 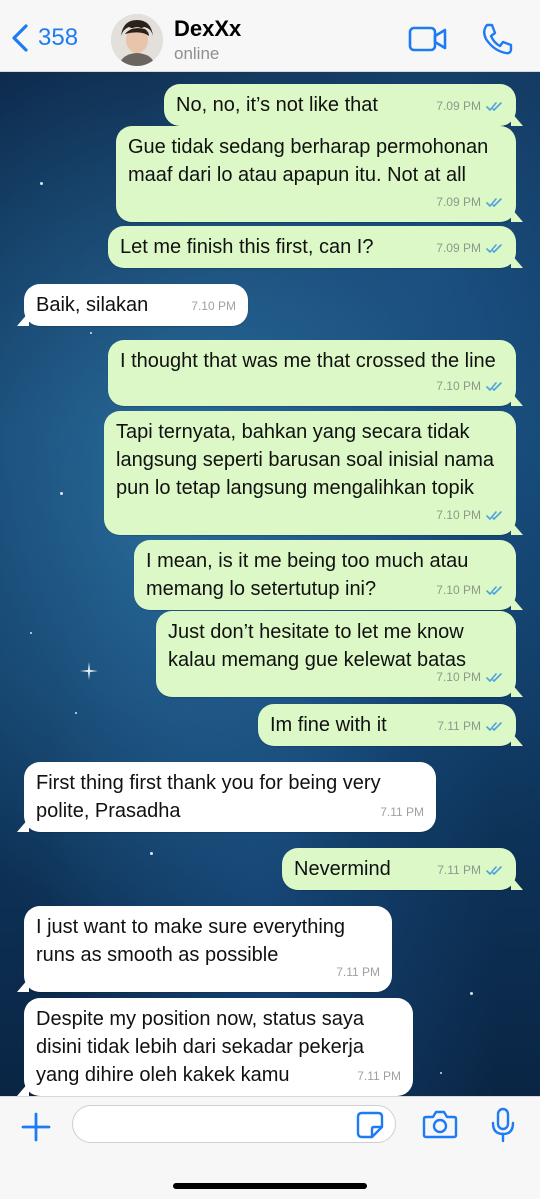 I want to click on sparkle-icon, so click(x=89, y=671).